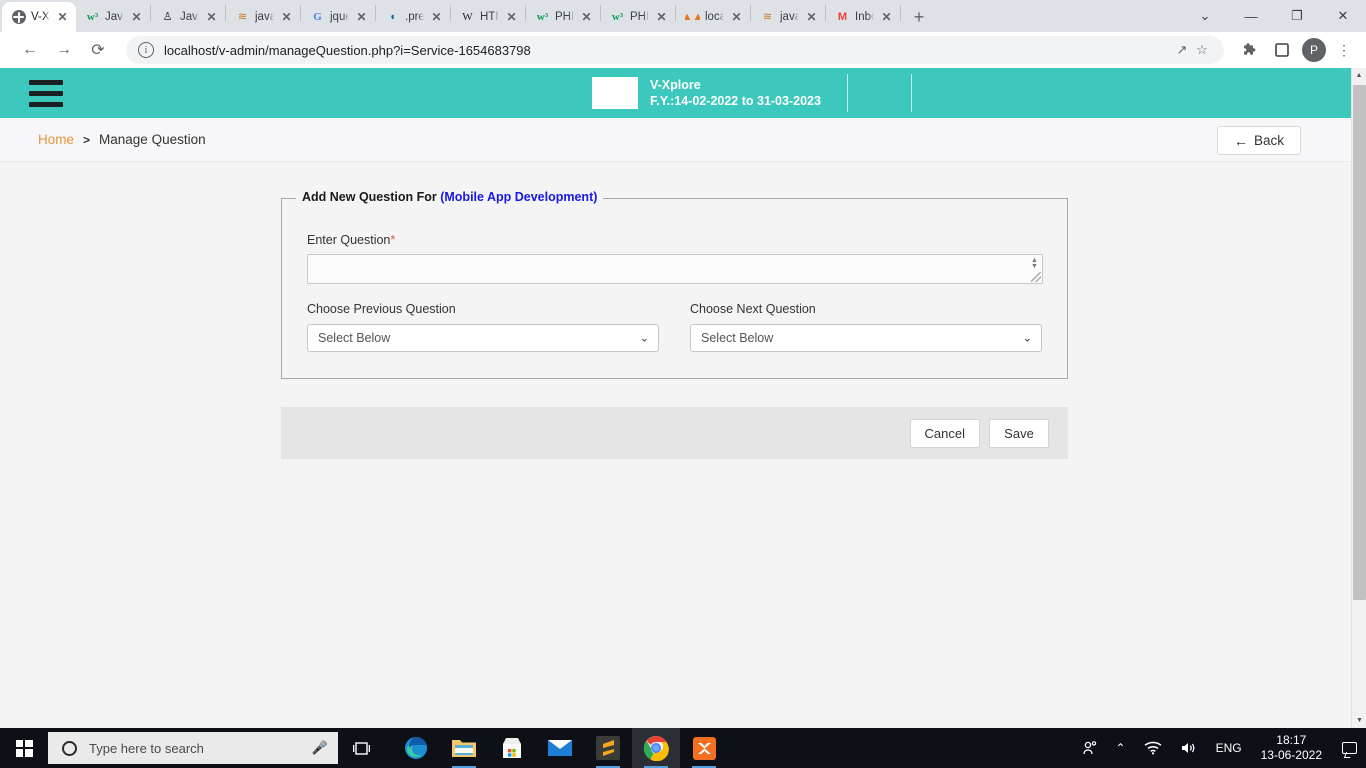 The image size is (1366, 768). What do you see at coordinates (1182, 50) in the screenshot?
I see `share-icon: ↗` at bounding box center [1182, 50].